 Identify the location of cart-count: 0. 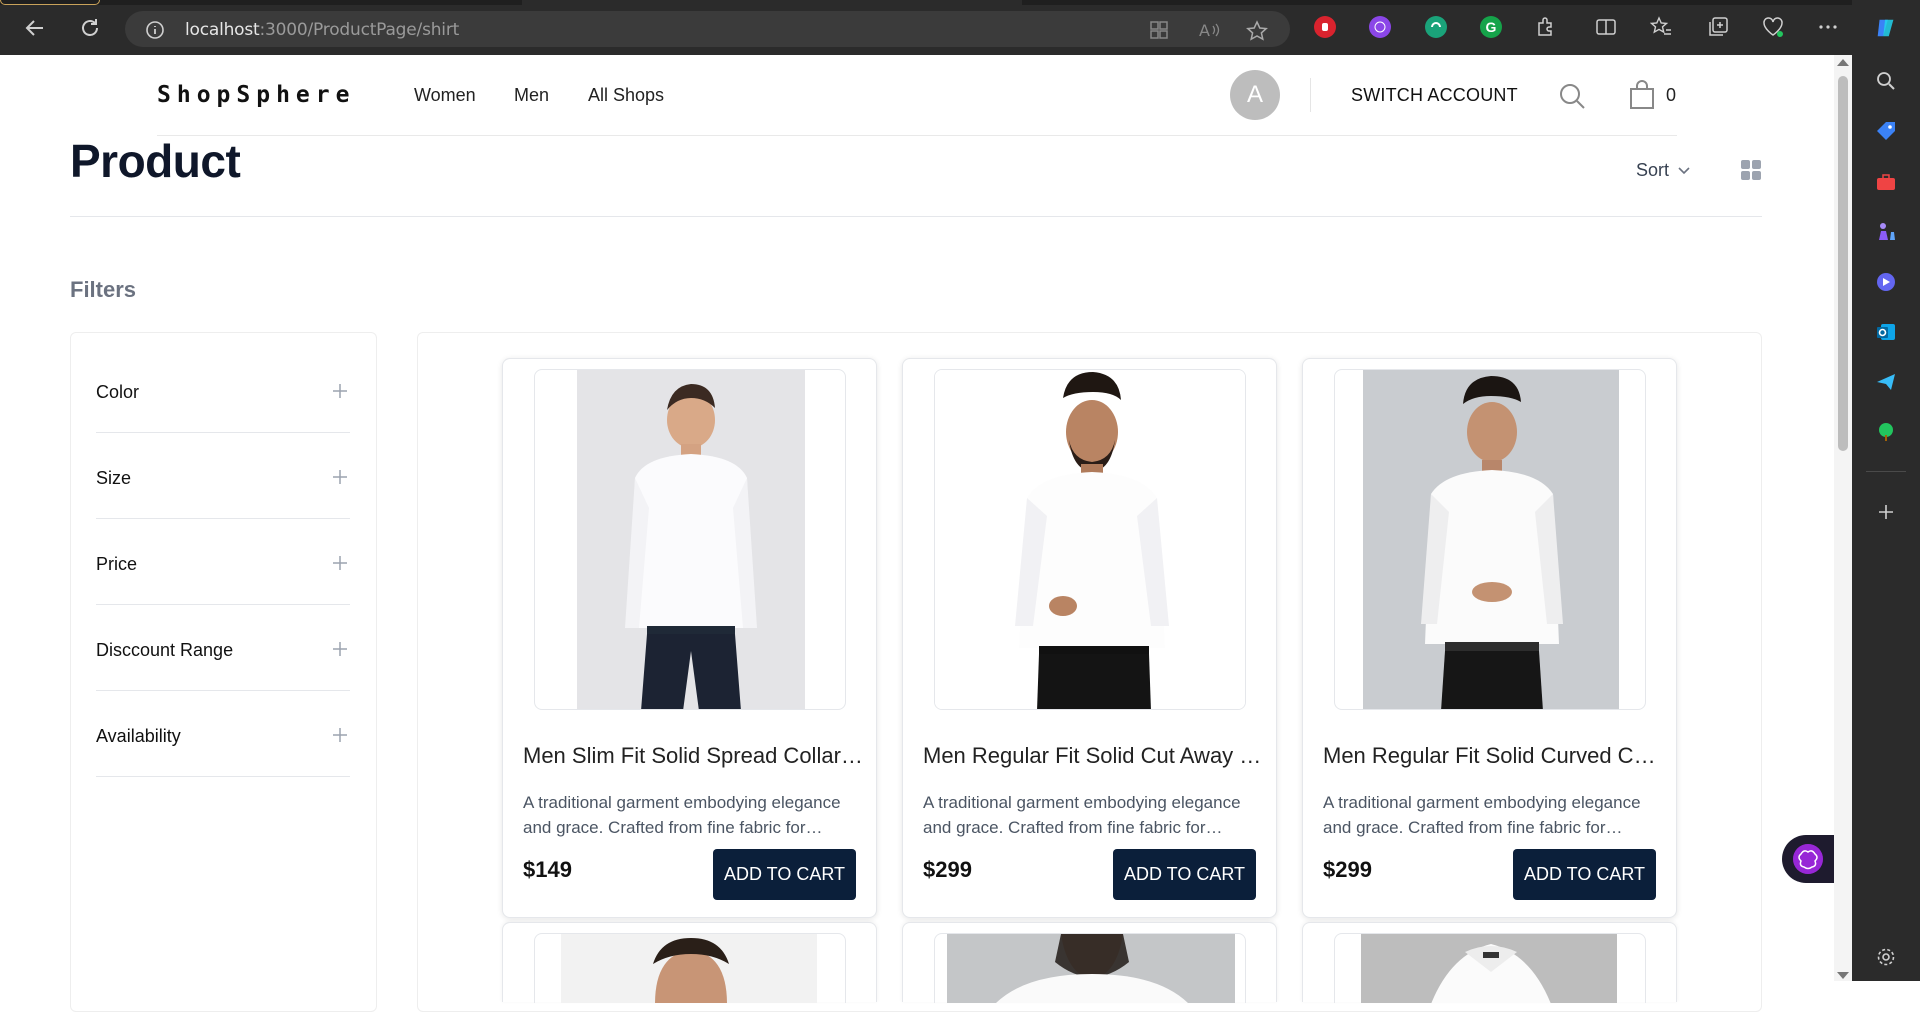
(1671, 95).